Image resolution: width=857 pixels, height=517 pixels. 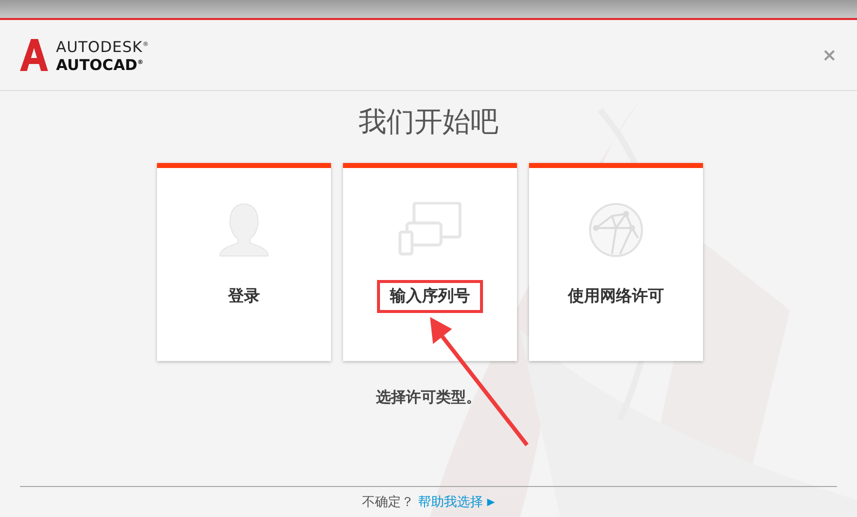 What do you see at coordinates (430, 296) in the screenshot?
I see `option-label: 输入序列号` at bounding box center [430, 296].